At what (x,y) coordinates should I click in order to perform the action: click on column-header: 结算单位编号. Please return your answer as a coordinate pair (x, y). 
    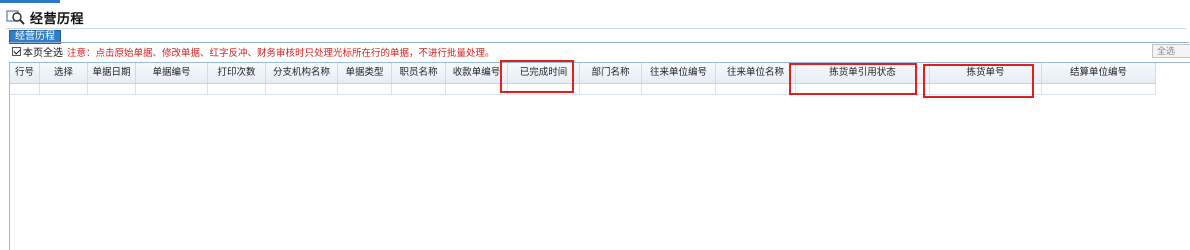
    Looking at the image, I should click on (1099, 73).